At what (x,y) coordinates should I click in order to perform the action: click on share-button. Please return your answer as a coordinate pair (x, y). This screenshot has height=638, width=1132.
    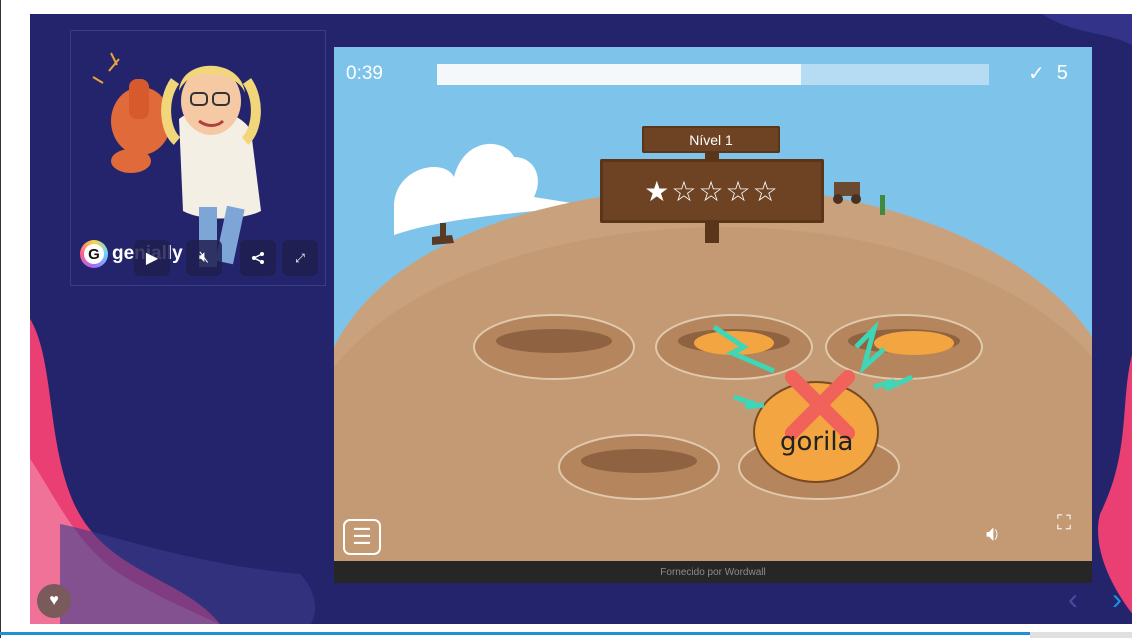
    Looking at the image, I should click on (258, 258).